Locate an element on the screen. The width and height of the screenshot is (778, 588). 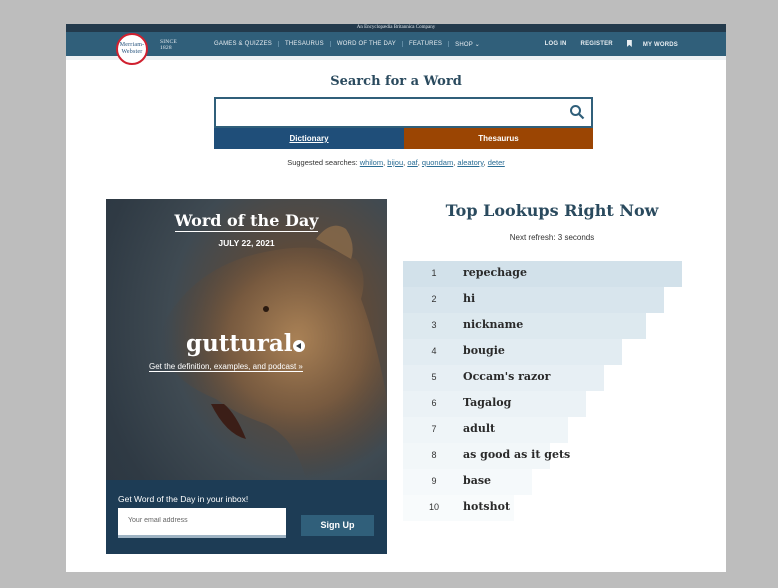
suggestion-link: bijou is located at coordinates (395, 162).